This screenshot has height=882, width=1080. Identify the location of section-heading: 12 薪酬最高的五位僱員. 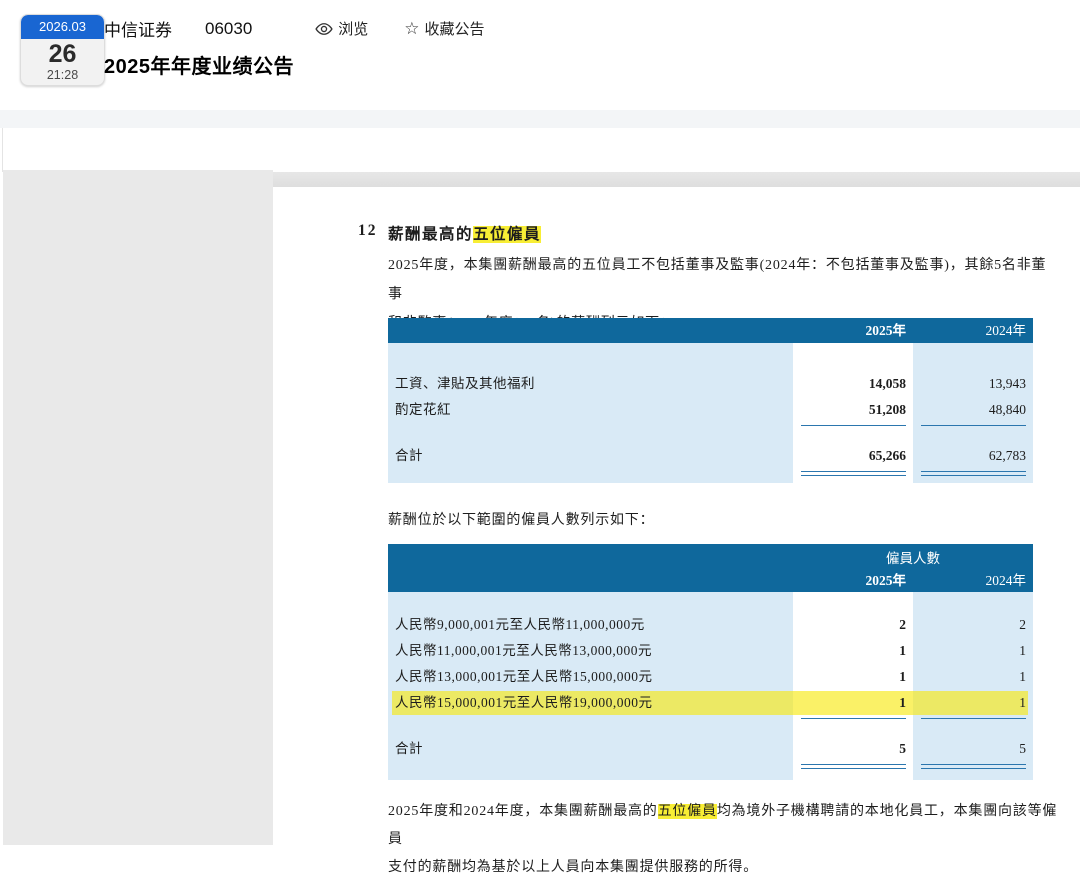
(450, 233).